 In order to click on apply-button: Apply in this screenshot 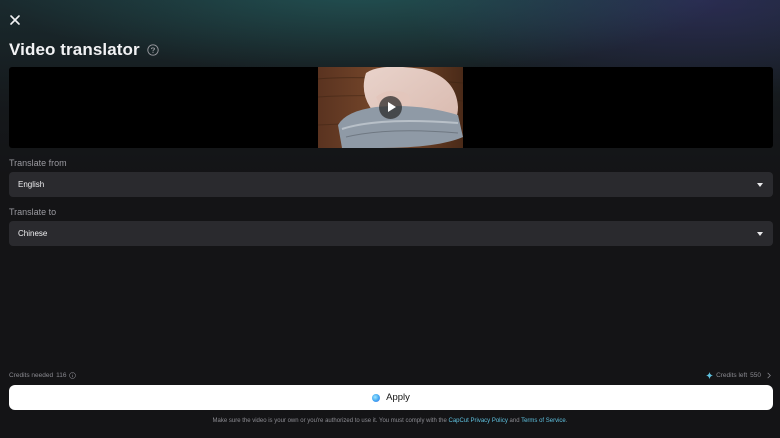, I will do `click(391, 397)`.